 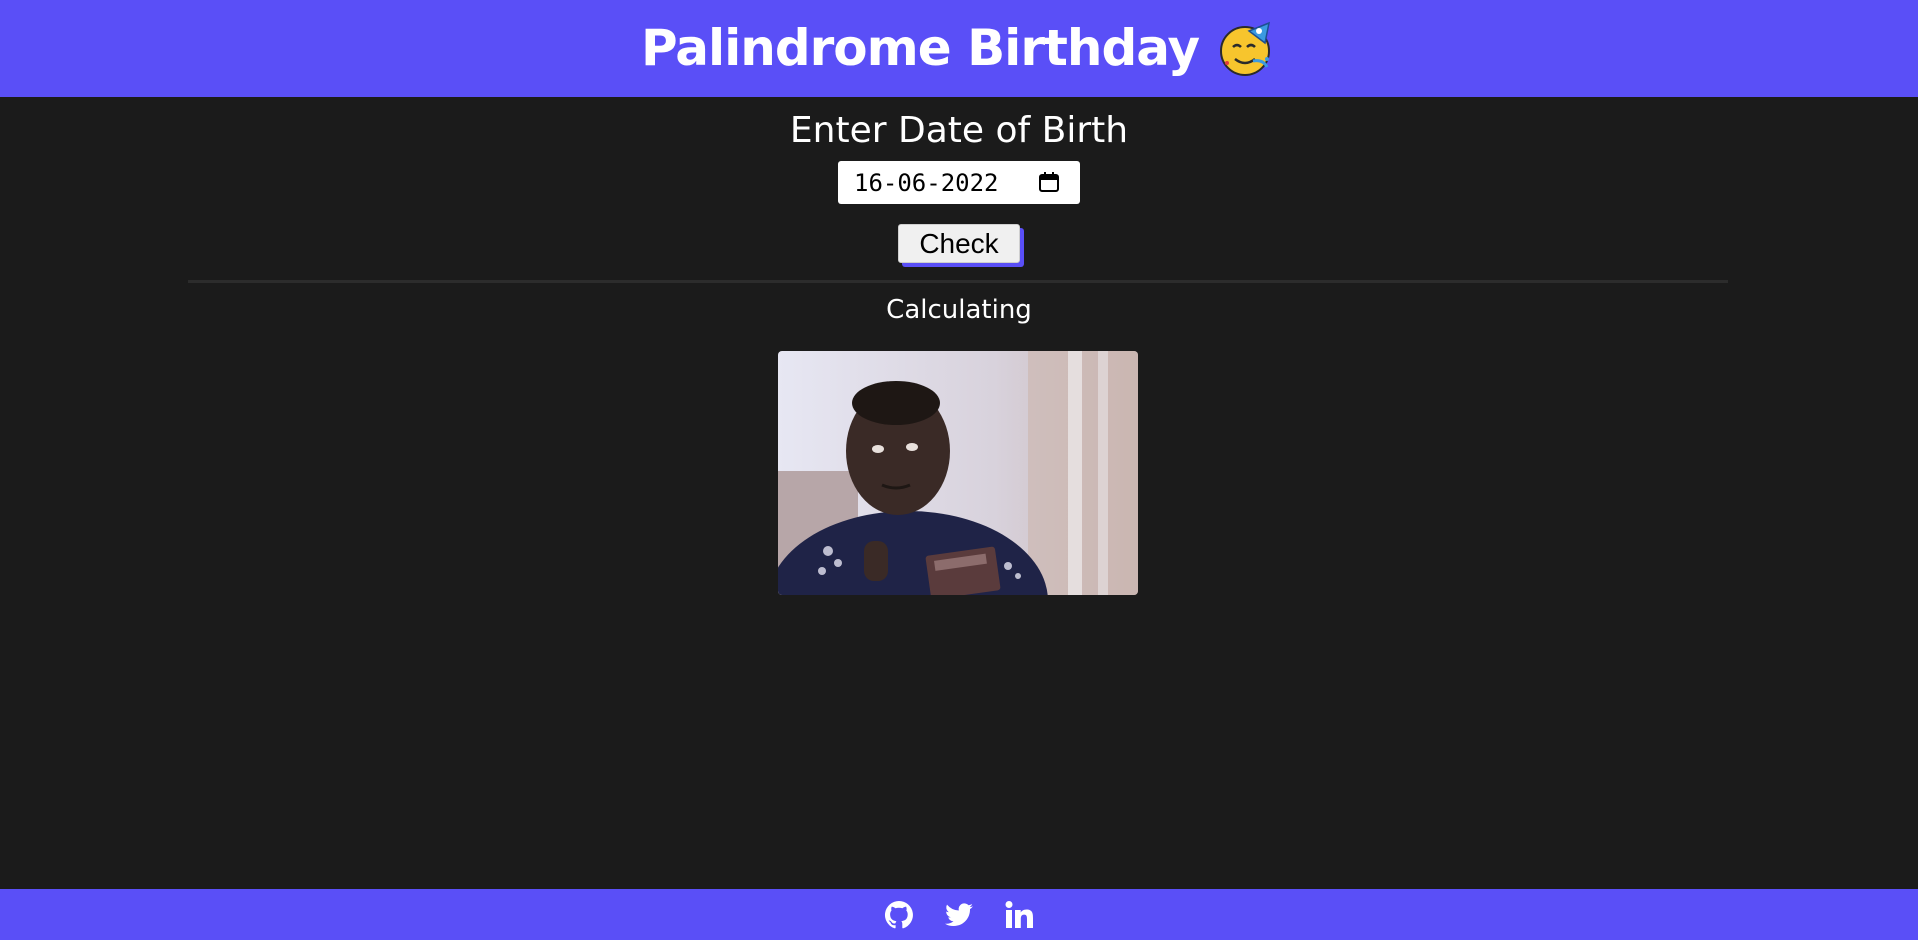 I want to click on page-title: Palindrome Birthday, so click(x=959, y=48).